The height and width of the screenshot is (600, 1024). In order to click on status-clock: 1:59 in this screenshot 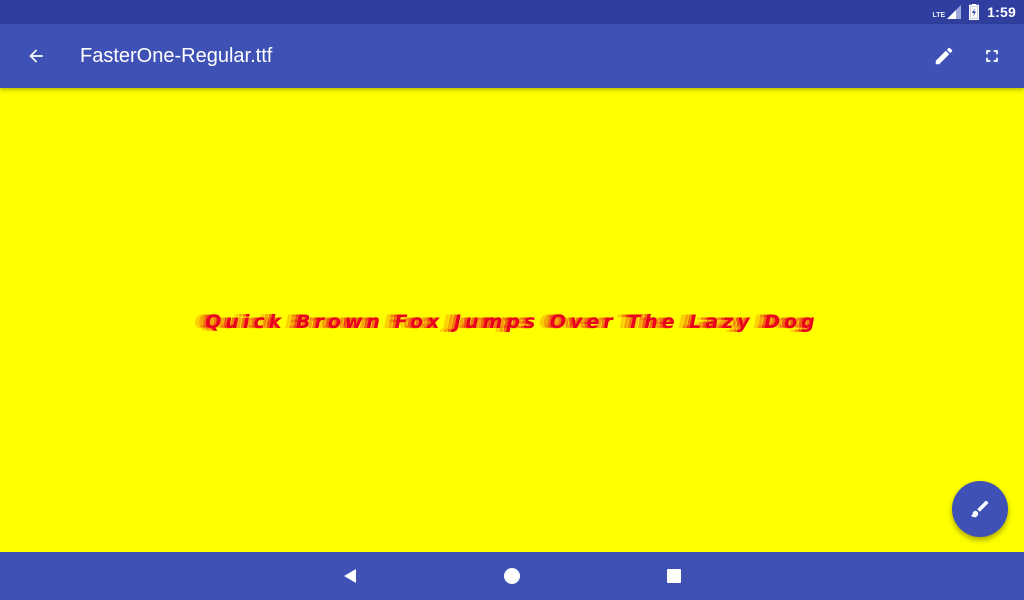, I will do `click(1001, 12)`.